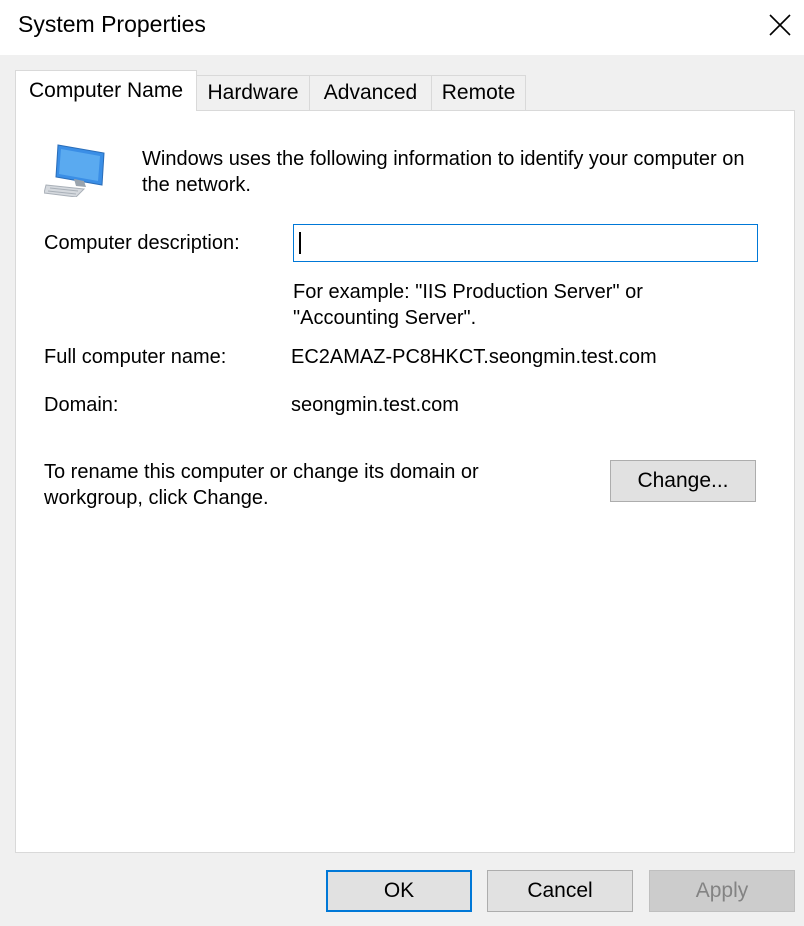 The height and width of the screenshot is (926, 804). I want to click on full-computer-name-label: Full computer name:, so click(135, 357).